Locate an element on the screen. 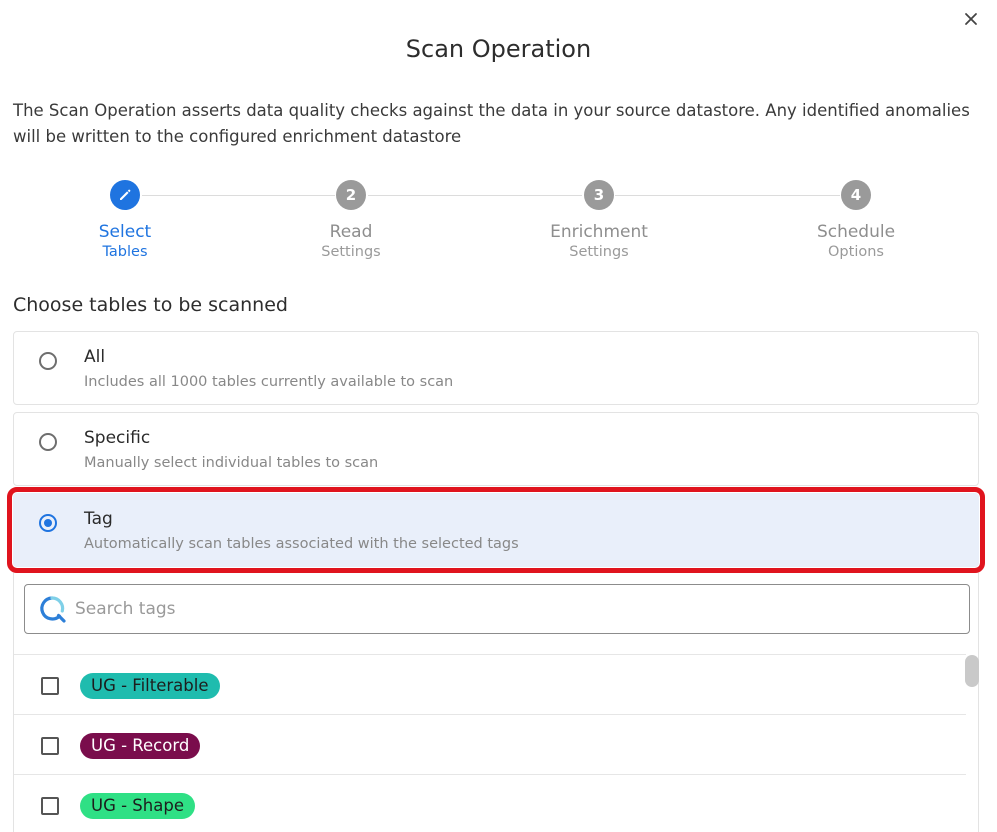  table-row: UG - Shape is located at coordinates (490, 803).